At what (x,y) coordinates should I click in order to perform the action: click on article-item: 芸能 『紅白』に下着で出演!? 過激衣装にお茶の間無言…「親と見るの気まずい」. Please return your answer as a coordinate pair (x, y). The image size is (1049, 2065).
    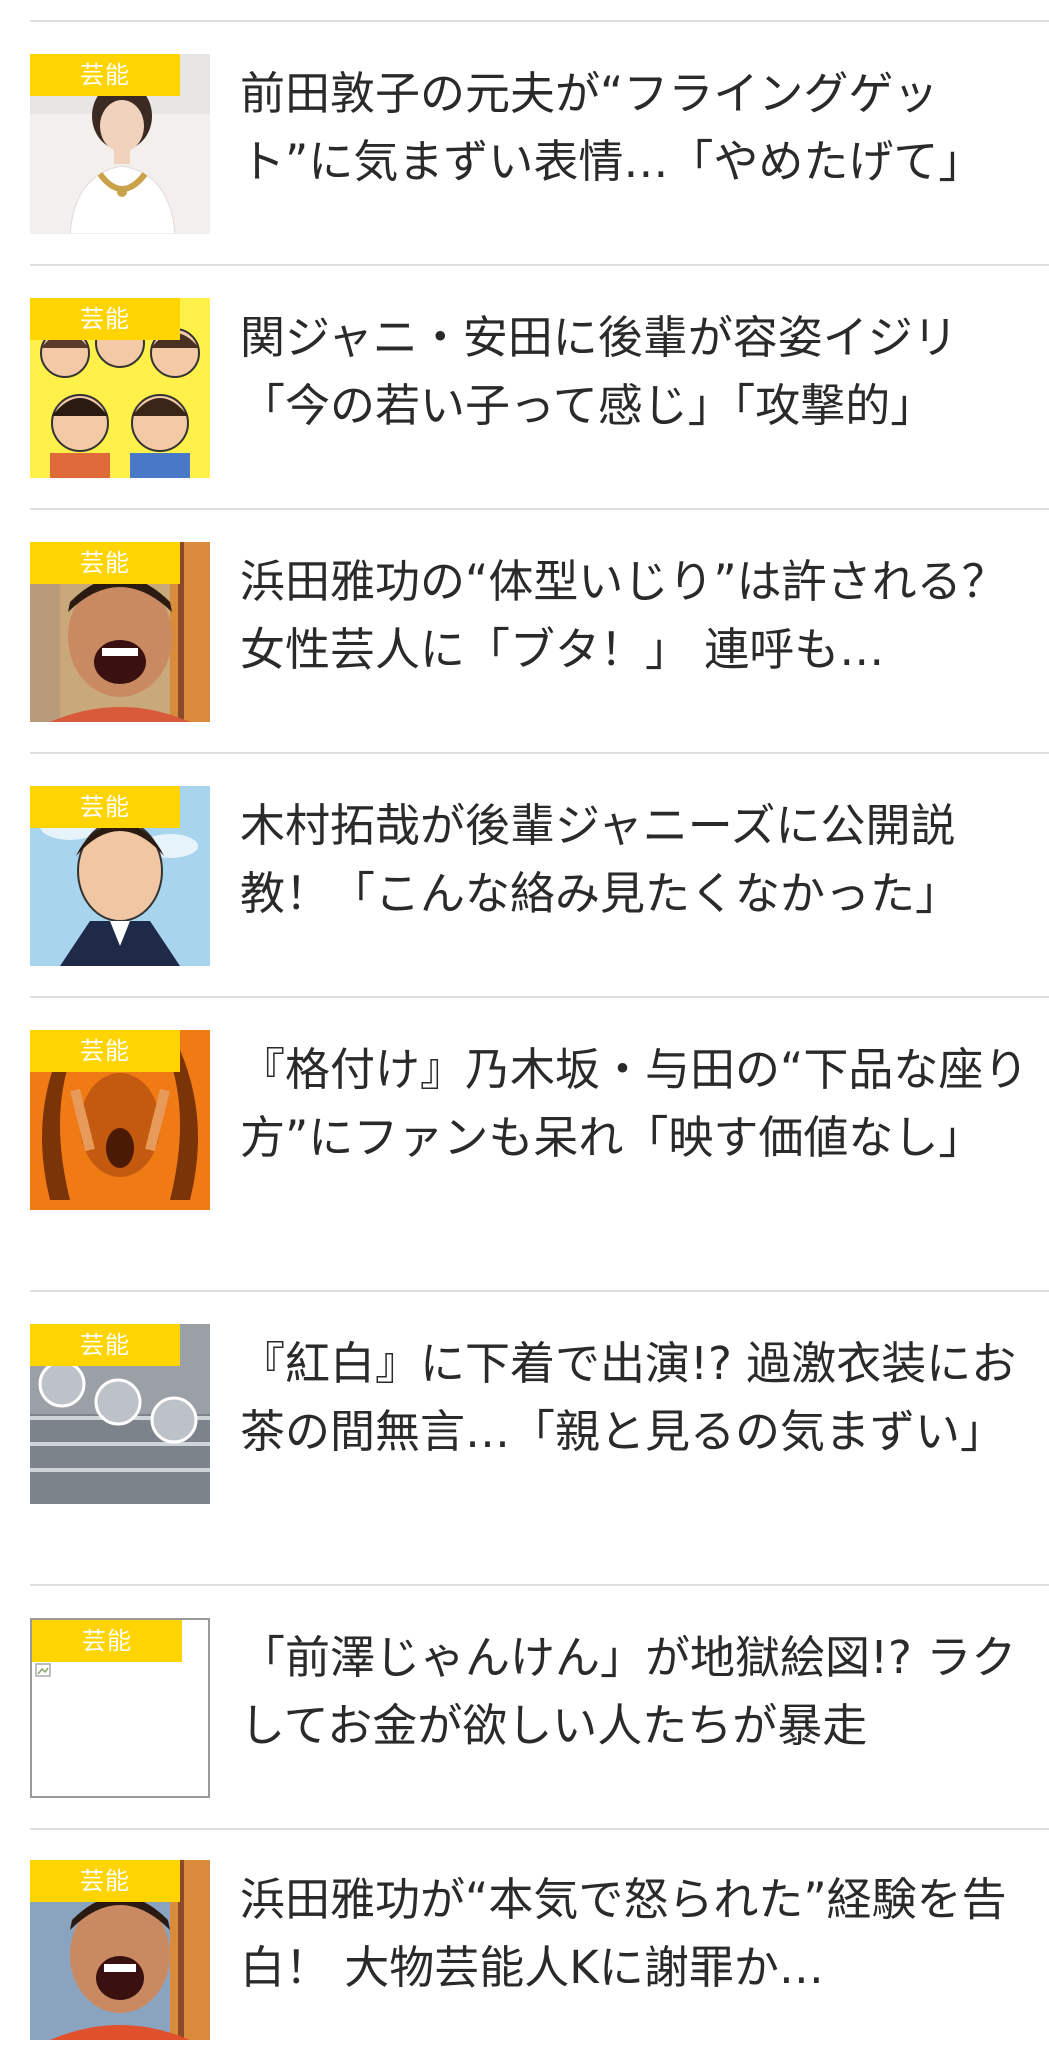
    Looking at the image, I should click on (524, 1455).